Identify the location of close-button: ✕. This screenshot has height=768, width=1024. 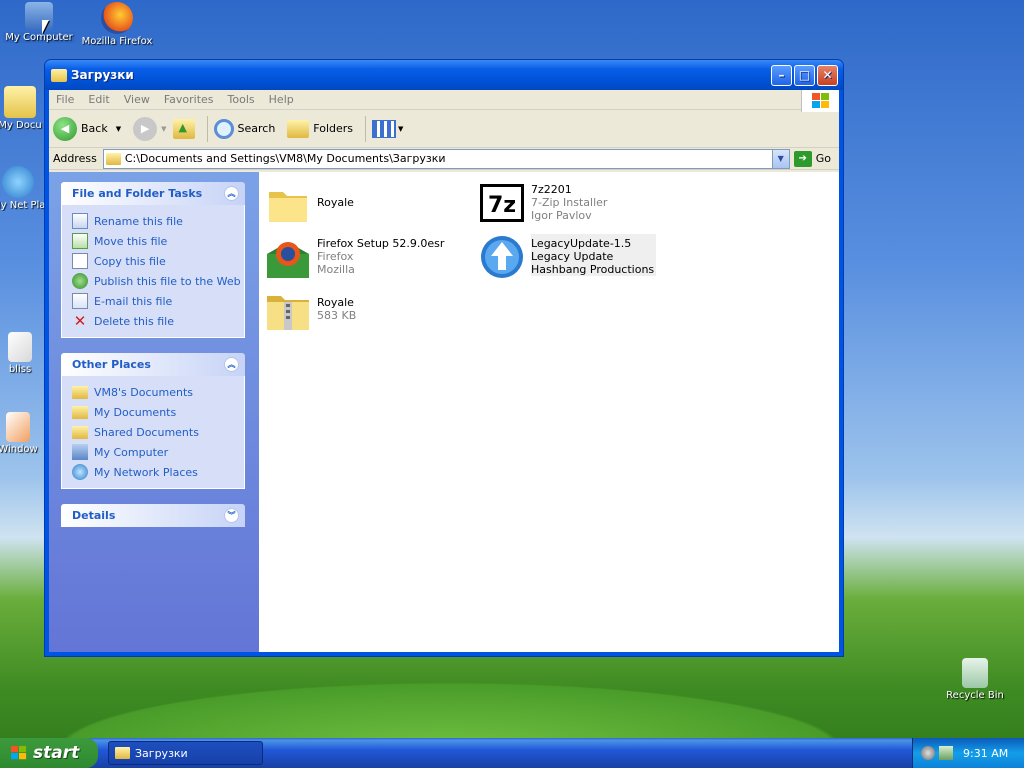
(827, 75).